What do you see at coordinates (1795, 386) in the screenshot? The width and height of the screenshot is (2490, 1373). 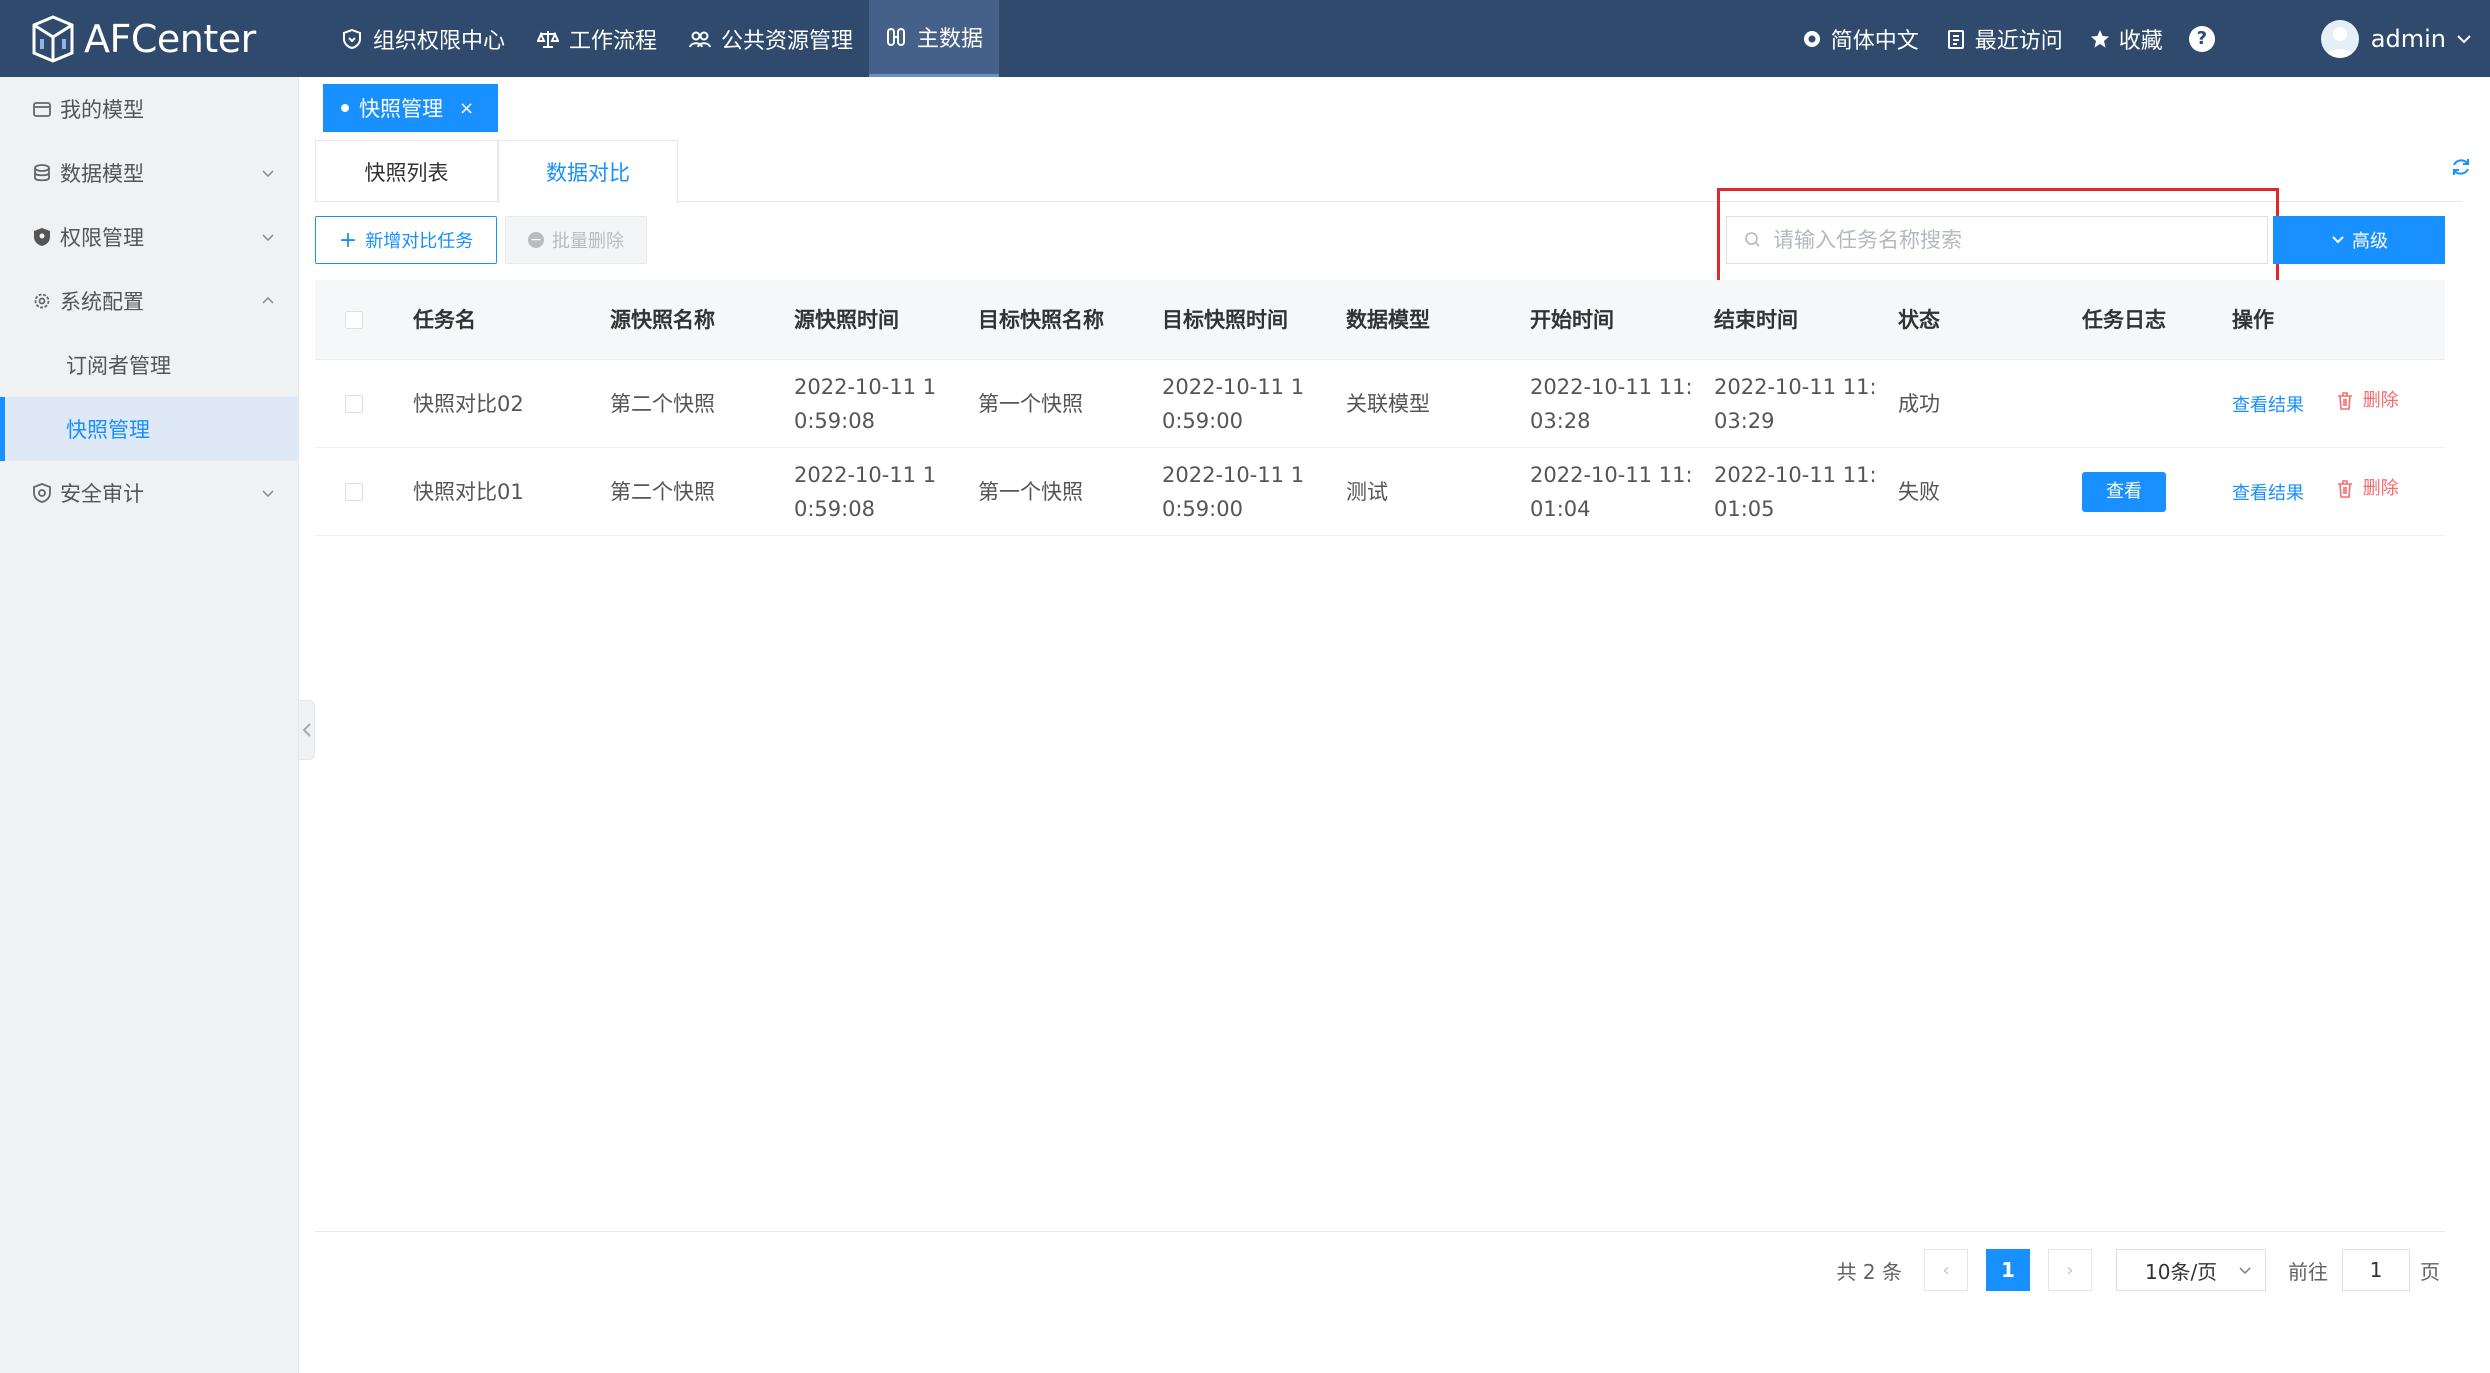 I see `end-time-line1: 2022-10-11 11:` at bounding box center [1795, 386].